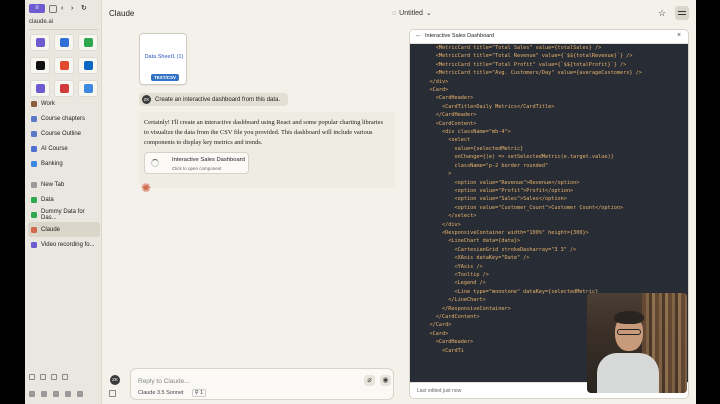 The image size is (720, 404). I want to click on play-app-icon, so click(88, 88).